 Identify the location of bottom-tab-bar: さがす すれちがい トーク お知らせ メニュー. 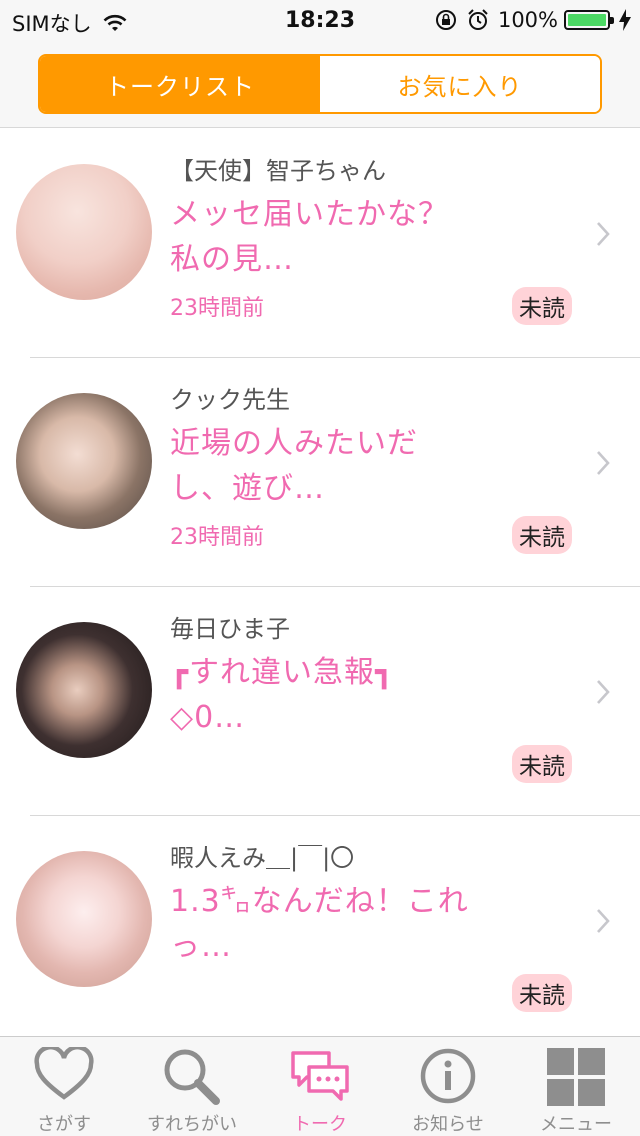
(320, 1086).